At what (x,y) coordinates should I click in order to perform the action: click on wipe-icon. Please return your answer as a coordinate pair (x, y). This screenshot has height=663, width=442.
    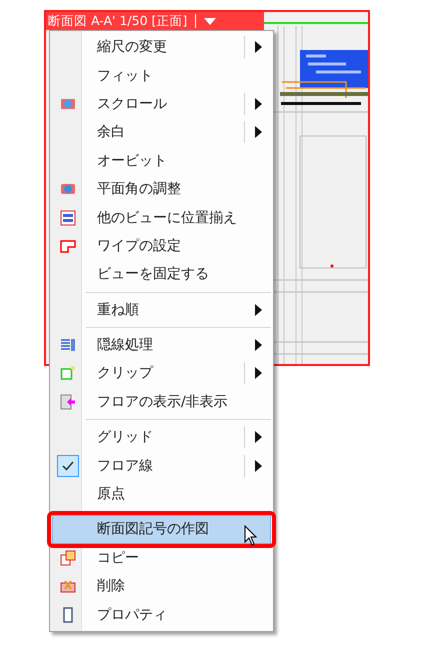
    Looking at the image, I should click on (68, 246).